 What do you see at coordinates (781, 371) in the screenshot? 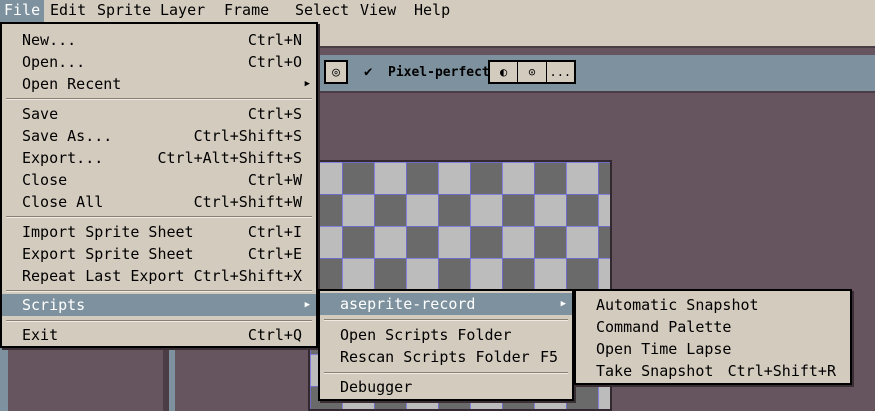
I see `menu-item-shortcut: Ctrl+Shift+R` at bounding box center [781, 371].